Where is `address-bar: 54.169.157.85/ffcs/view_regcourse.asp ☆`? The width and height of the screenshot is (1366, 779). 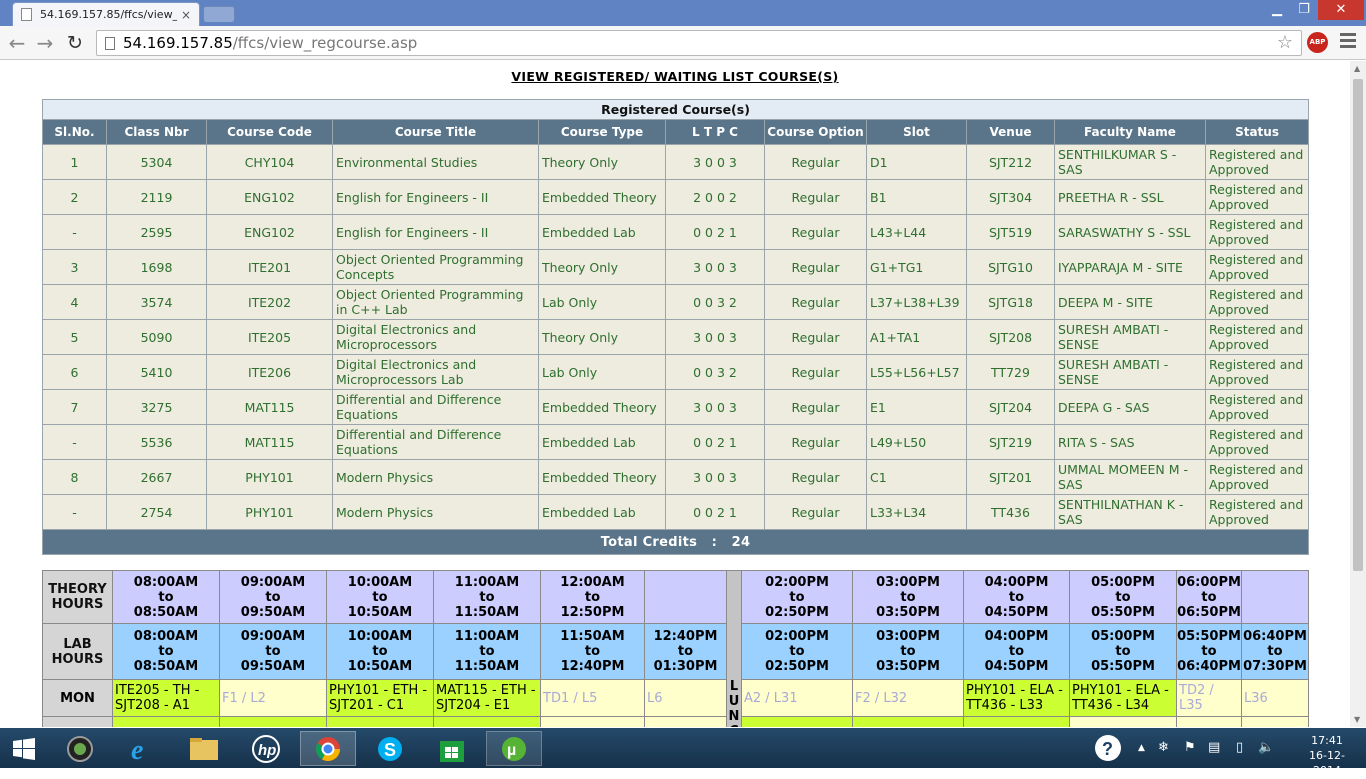 address-bar: 54.169.157.85/ffcs/view_regcourse.asp ☆ is located at coordinates (699, 43).